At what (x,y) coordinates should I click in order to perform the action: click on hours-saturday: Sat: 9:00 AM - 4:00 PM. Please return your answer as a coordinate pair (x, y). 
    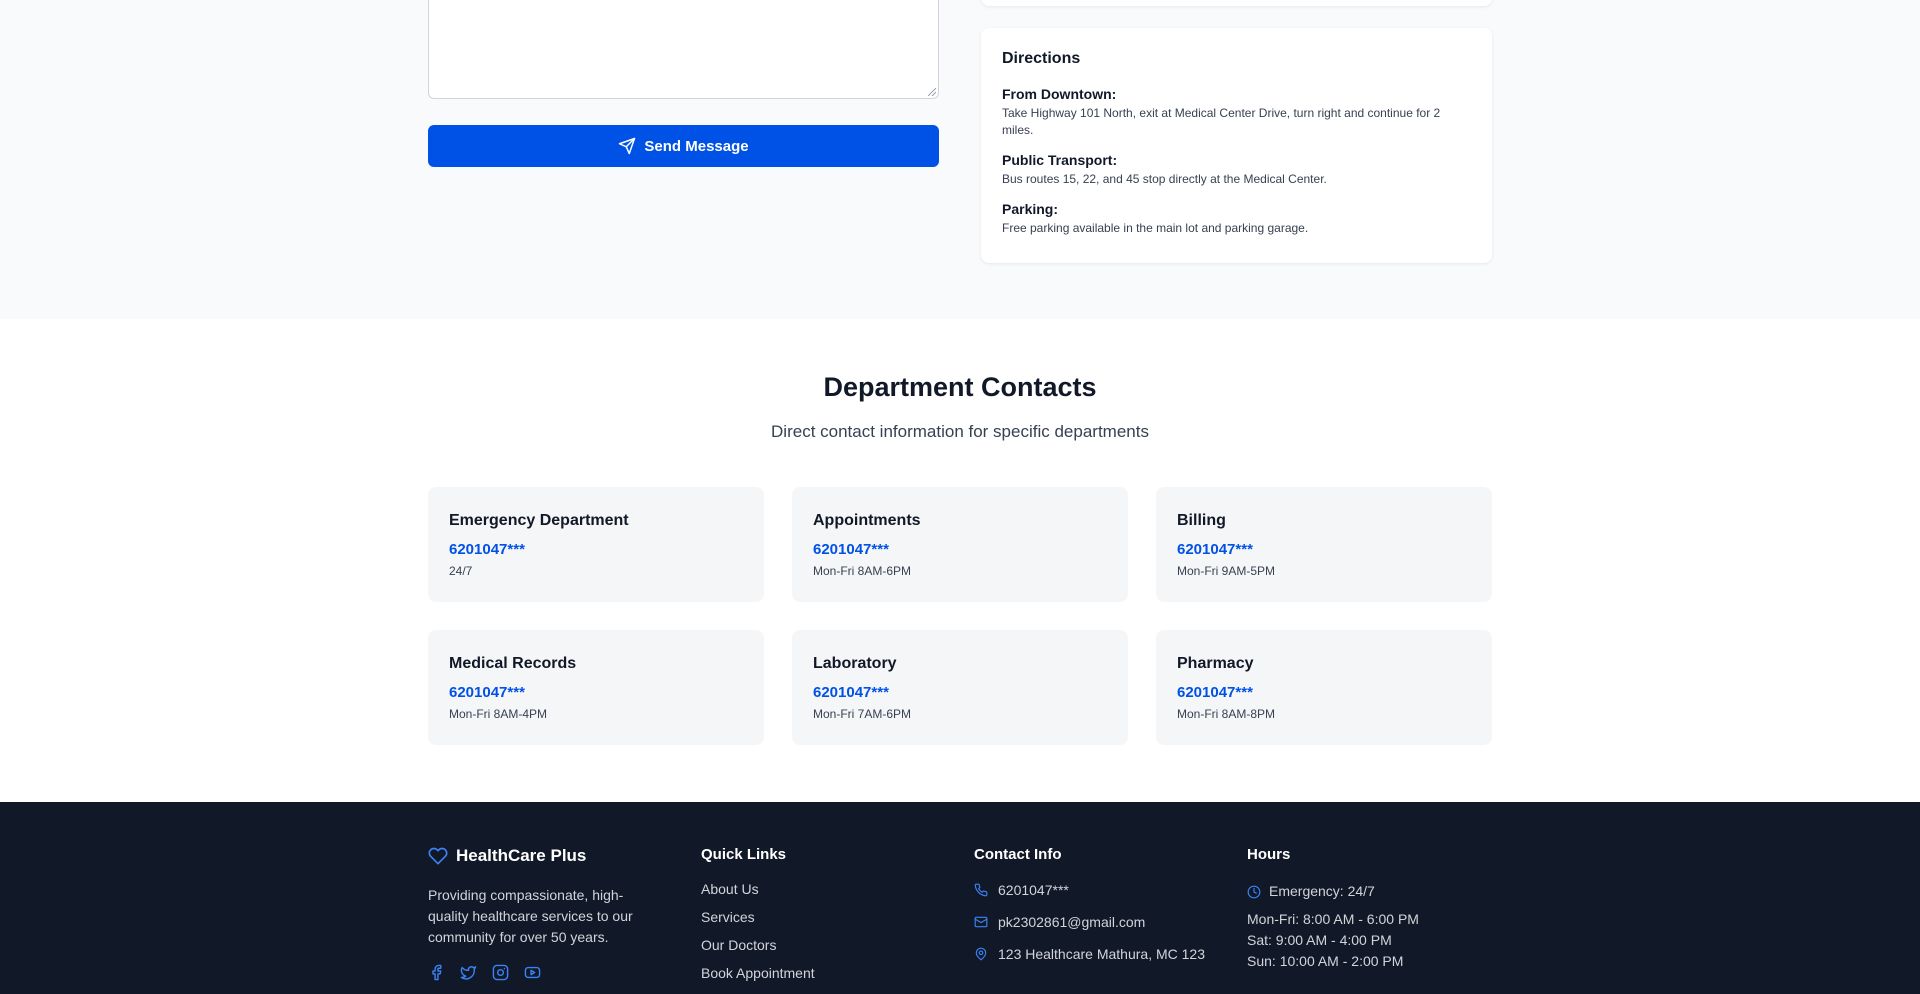
    Looking at the image, I should click on (1319, 940).